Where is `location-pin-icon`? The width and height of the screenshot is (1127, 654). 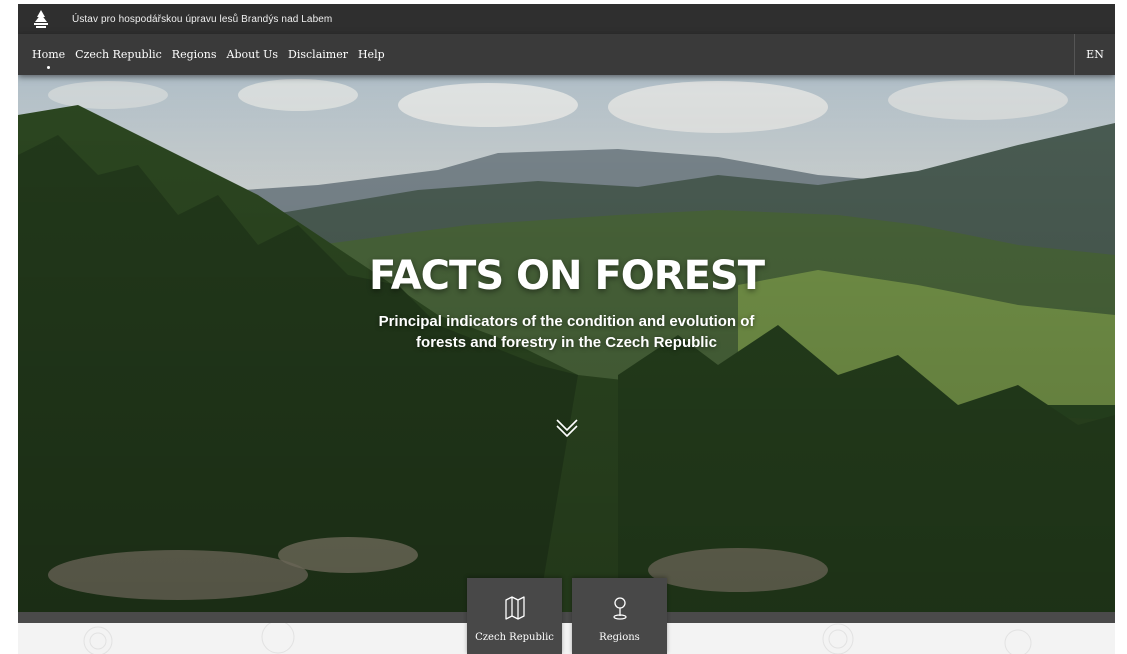
location-pin-icon is located at coordinates (620, 608).